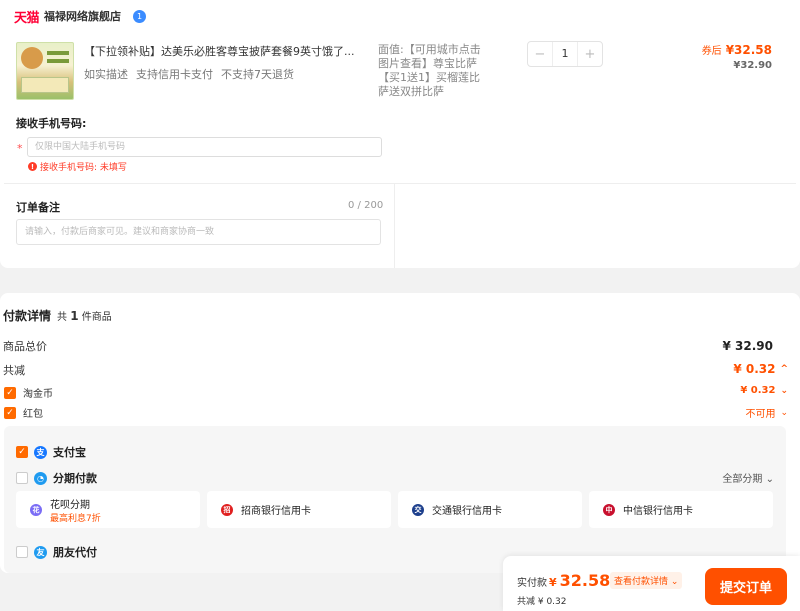  I want to click on coin-option: ✓ 淘金币, so click(28, 392).